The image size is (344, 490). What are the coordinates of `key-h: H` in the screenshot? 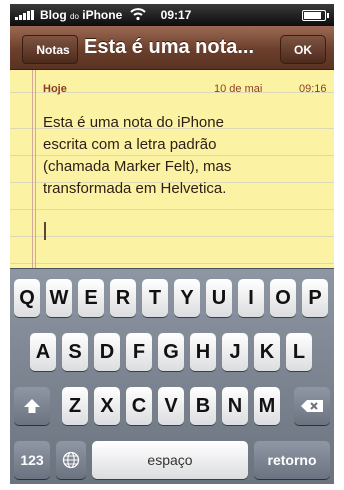 It's located at (203, 352).